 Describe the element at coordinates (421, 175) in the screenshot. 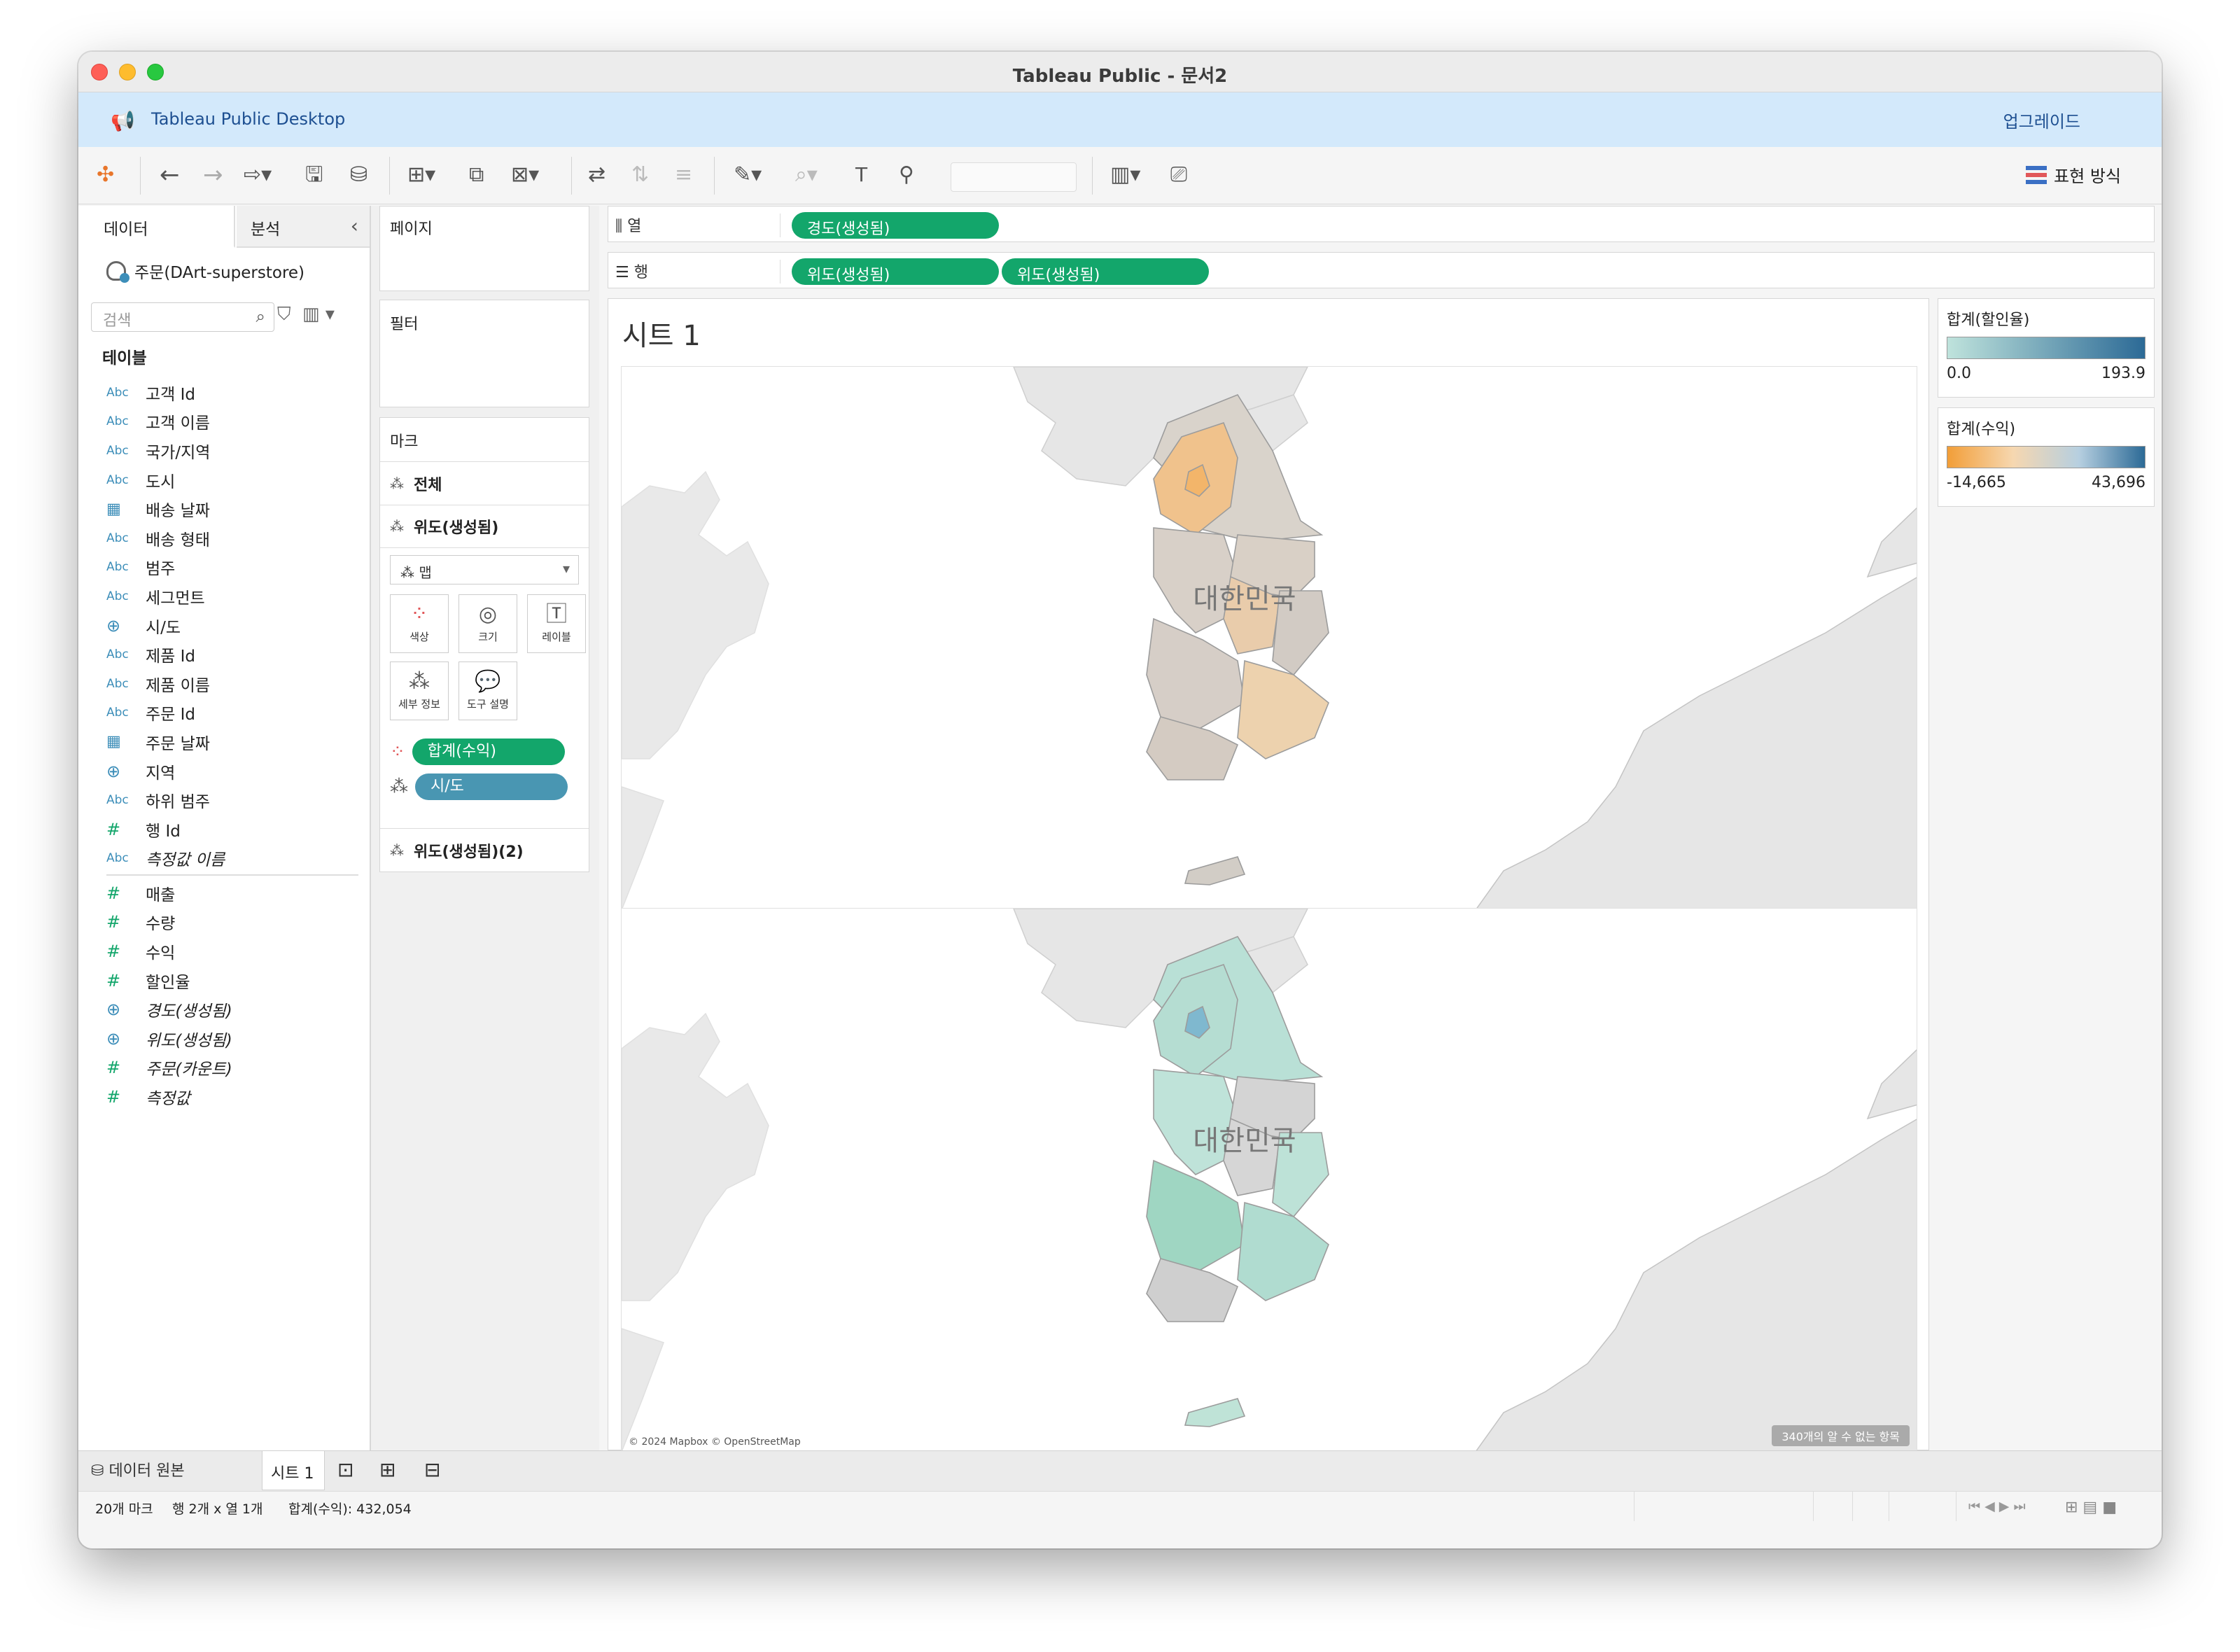

I see `new-worksheet-icon: ⊞▾` at that location.